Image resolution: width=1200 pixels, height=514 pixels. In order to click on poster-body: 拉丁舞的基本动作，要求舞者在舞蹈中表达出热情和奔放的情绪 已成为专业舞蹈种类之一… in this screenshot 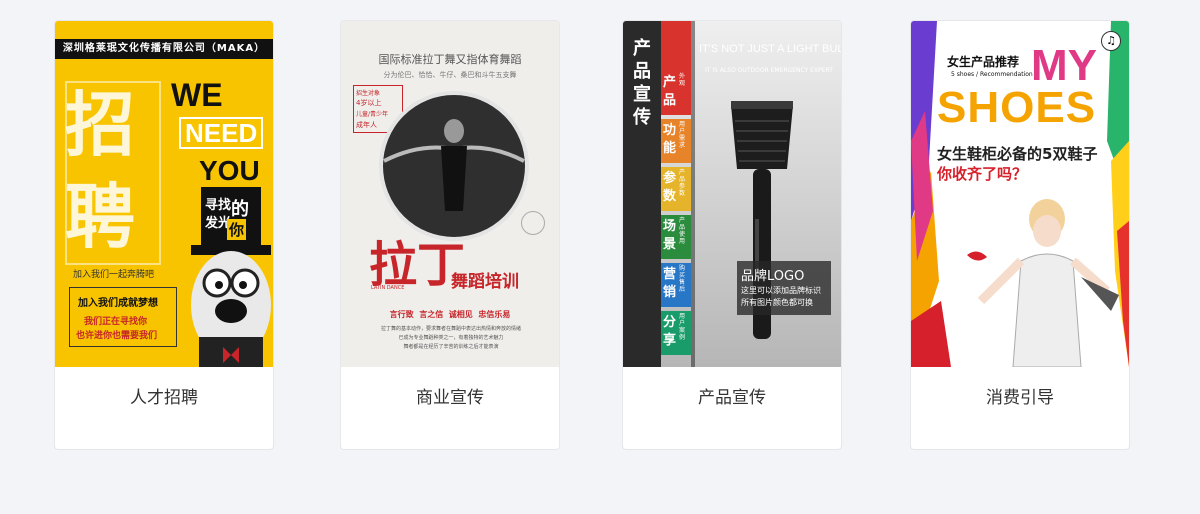, I will do `click(451, 338)`.